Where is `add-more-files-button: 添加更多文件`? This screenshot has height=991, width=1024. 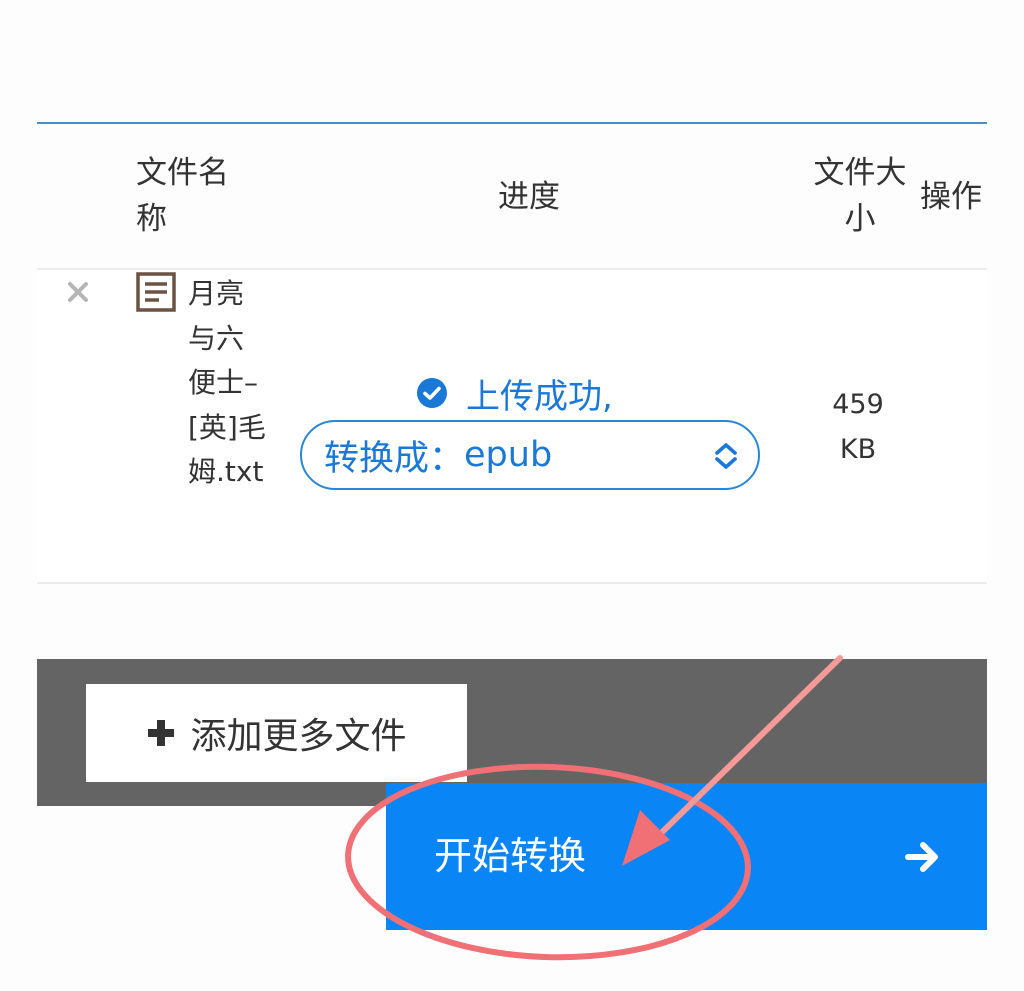 add-more-files-button: 添加更多文件 is located at coordinates (276, 733).